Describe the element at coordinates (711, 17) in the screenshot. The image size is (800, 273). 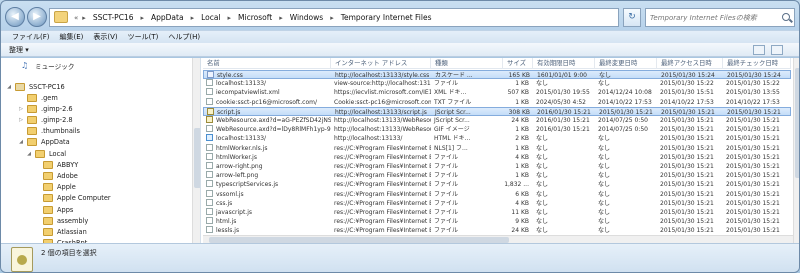
I see `search-input` at that location.